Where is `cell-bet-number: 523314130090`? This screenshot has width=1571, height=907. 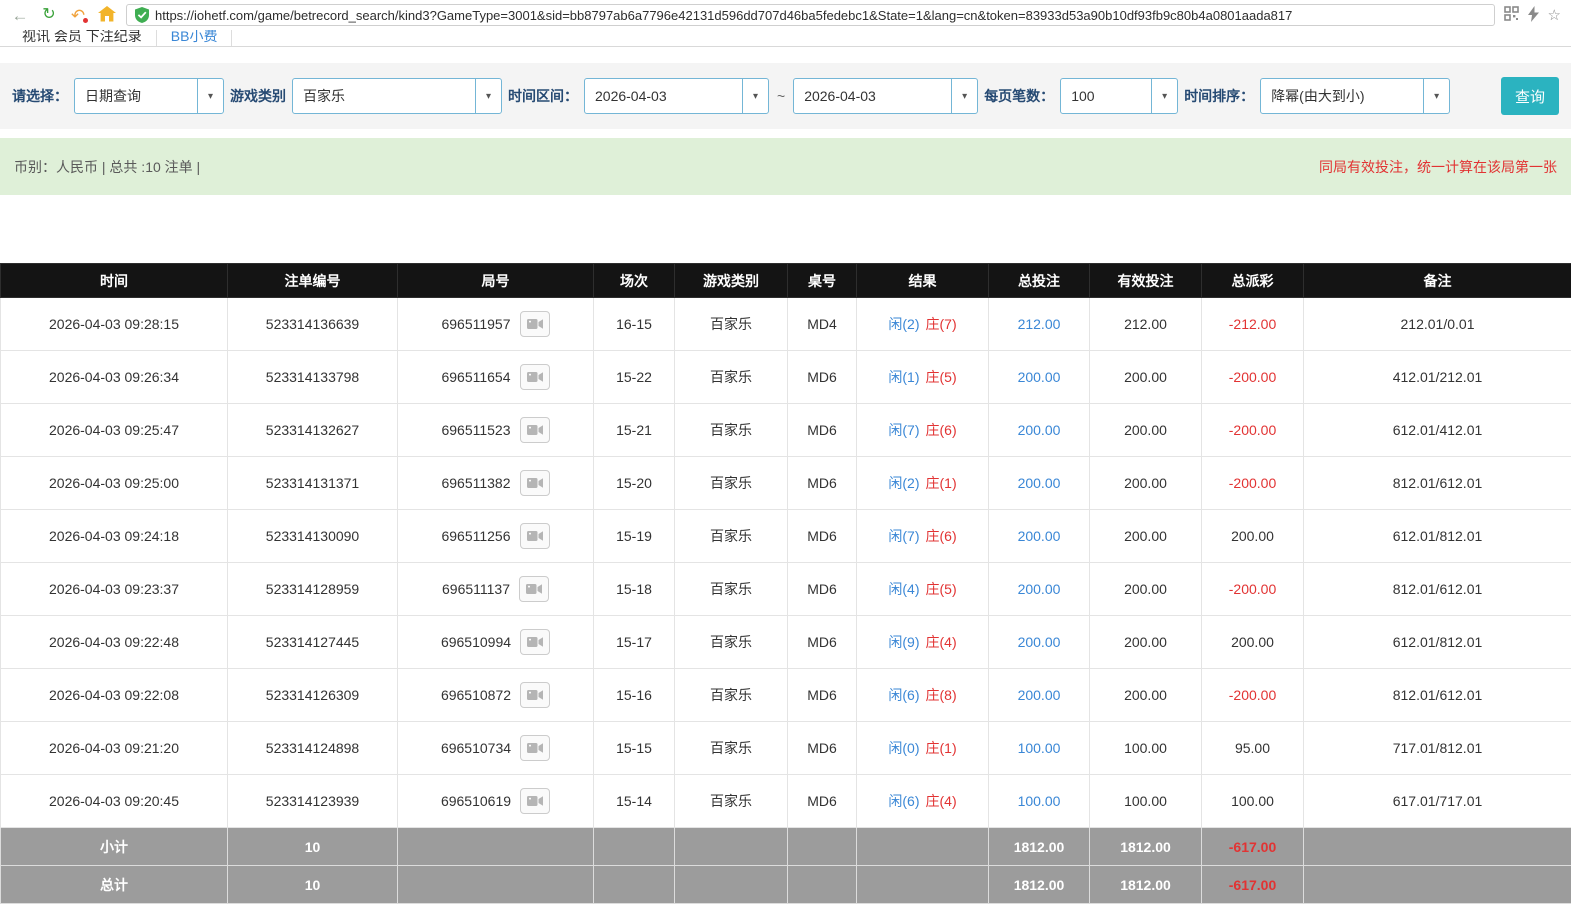
cell-bet-number: 523314130090 is located at coordinates (312, 536).